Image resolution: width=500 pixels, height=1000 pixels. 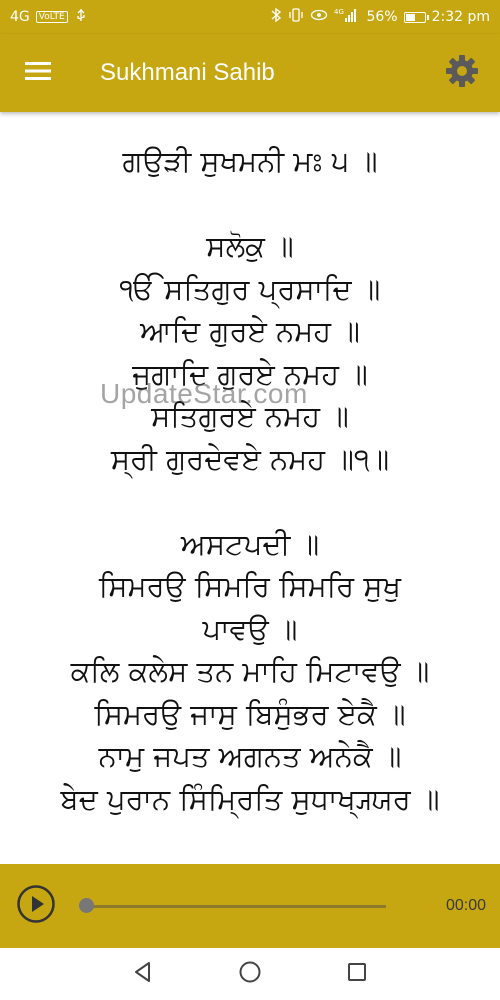 I want to click on gurbani-line: ਗਉੜੀ ਸੁਖਮਨੀ ਮਃ ੫ ॥, so click(x=250, y=161).